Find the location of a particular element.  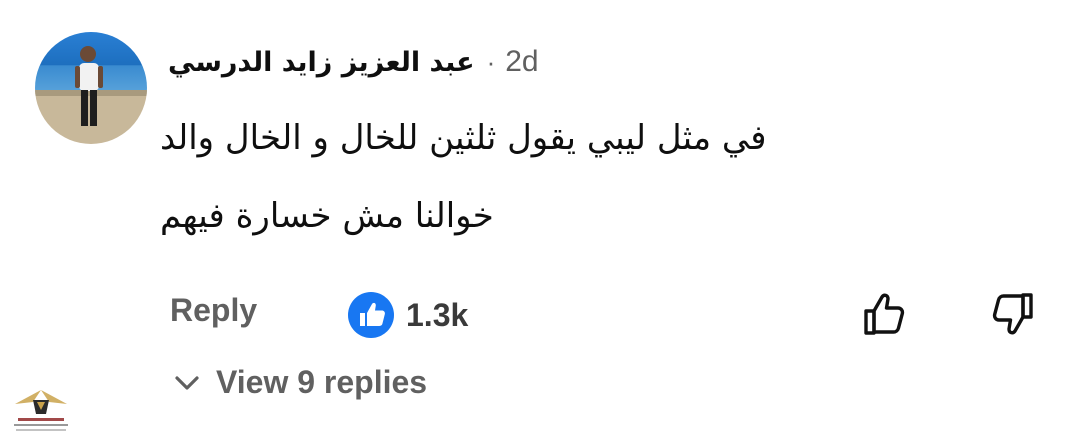

view-replies-label: View 9 replies is located at coordinates (322, 382).